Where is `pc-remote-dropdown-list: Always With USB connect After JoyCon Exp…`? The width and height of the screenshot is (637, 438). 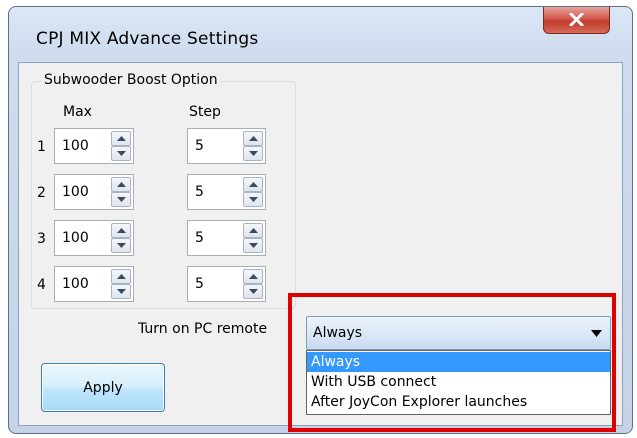
pc-remote-dropdown-list: Always With USB connect After JoyCon Exp… is located at coordinates (458, 382).